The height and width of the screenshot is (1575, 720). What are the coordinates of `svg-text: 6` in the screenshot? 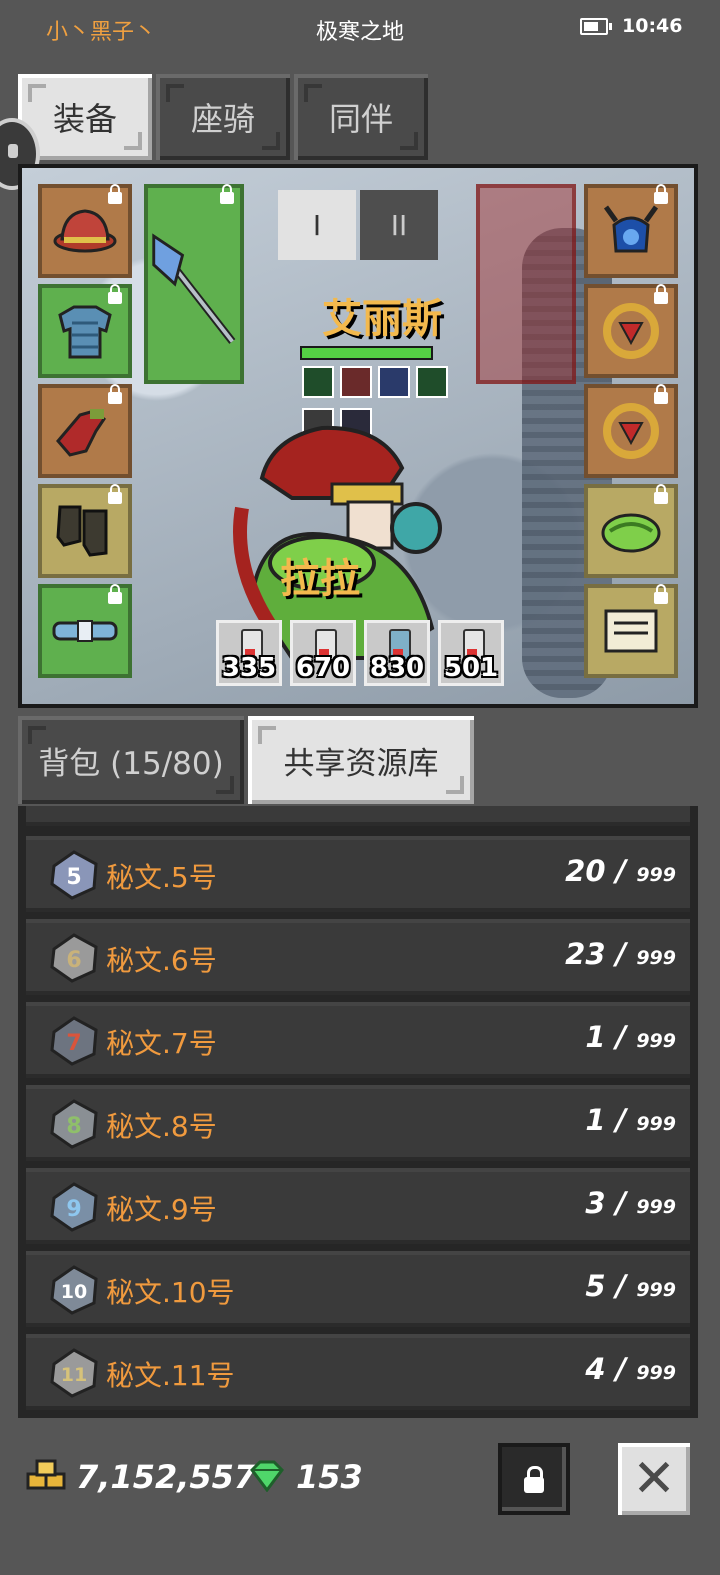 It's located at (73, 960).